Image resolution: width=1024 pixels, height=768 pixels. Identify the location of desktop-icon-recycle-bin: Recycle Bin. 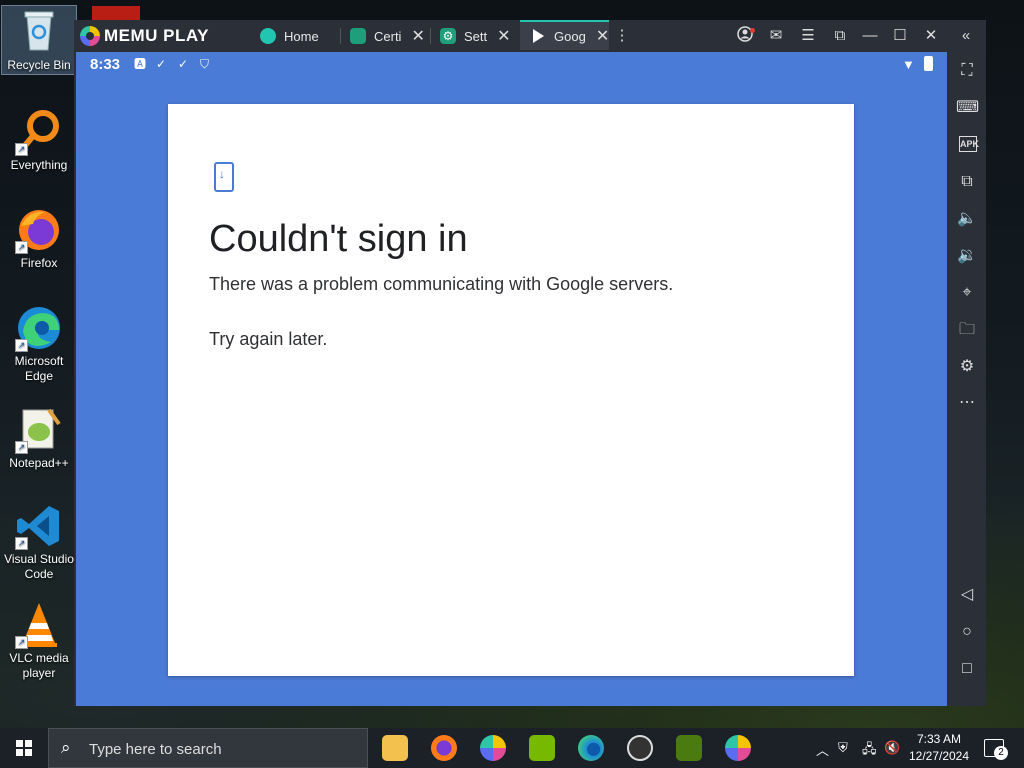
(39, 40).